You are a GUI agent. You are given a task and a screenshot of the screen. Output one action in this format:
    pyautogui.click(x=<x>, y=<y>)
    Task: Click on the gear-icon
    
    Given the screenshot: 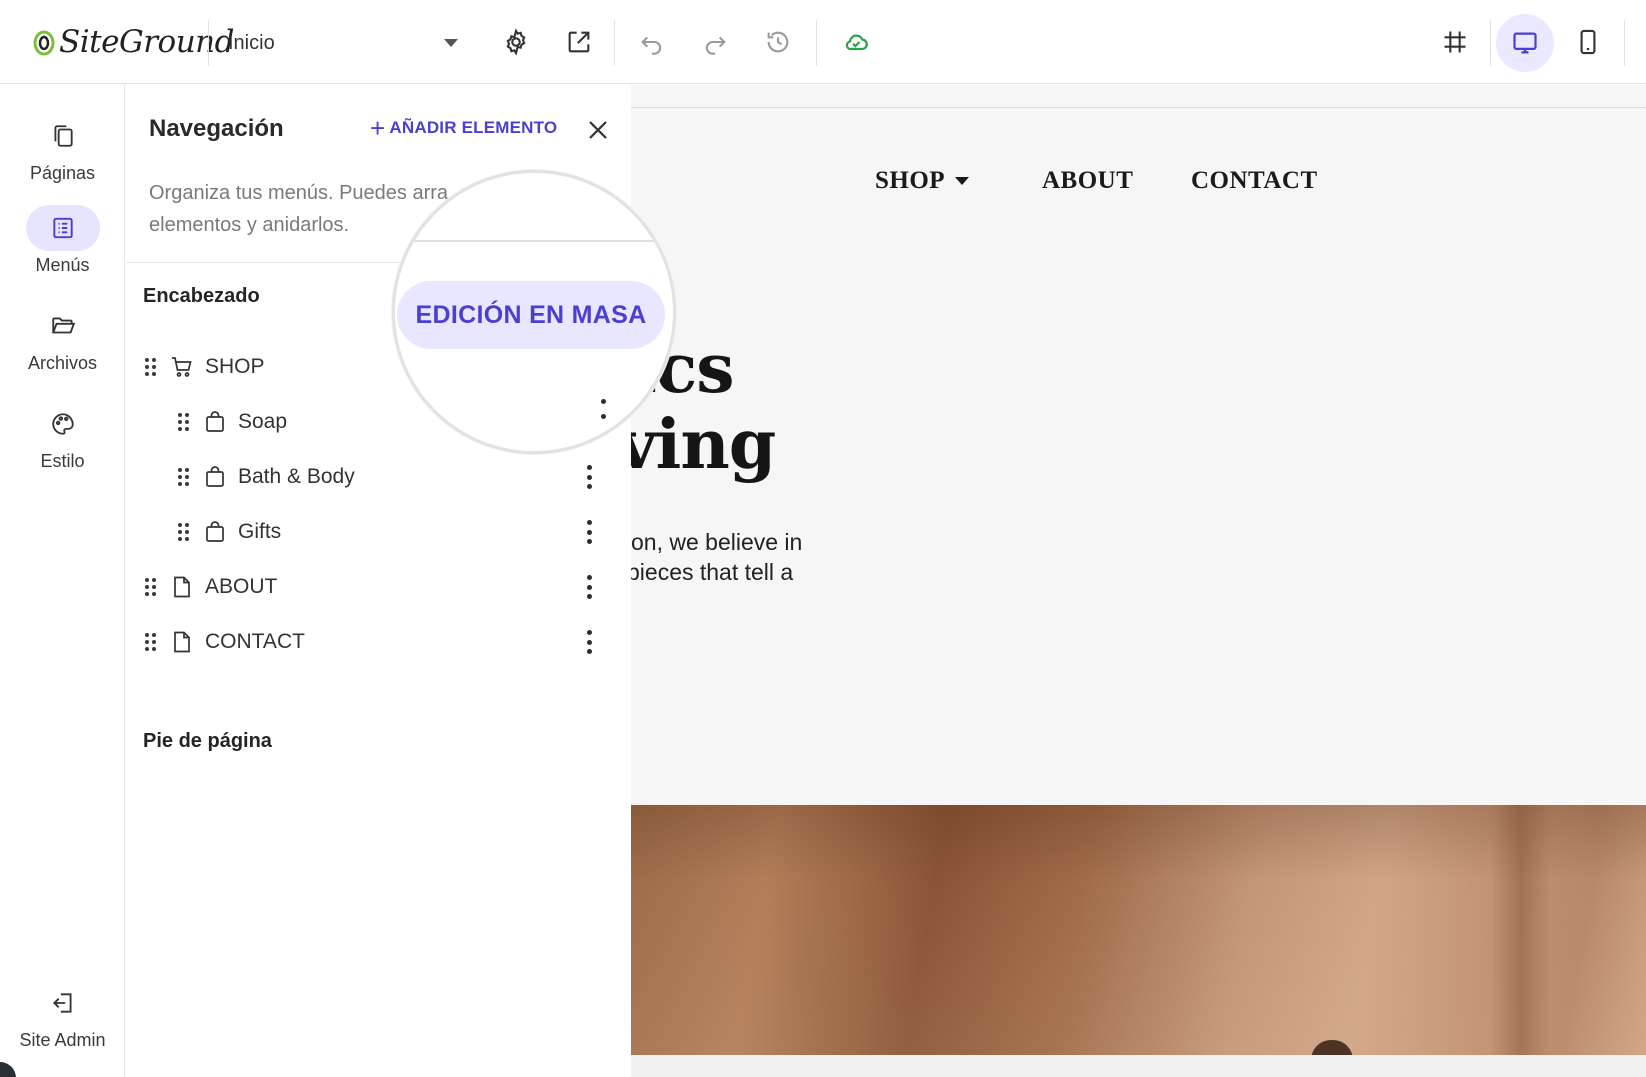 What is the action you would take?
    pyautogui.click(x=516, y=42)
    